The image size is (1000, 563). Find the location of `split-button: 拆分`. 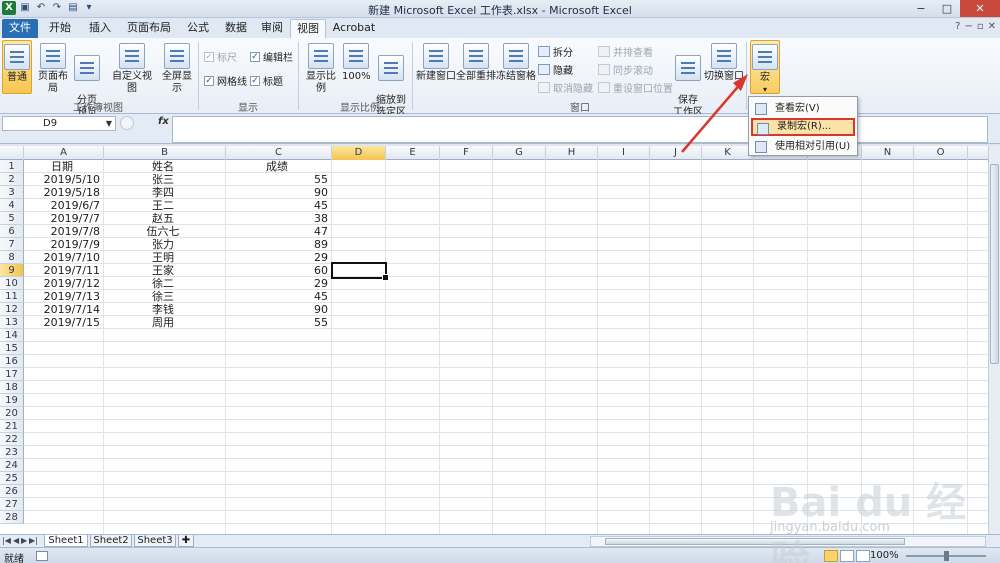

split-button: 拆分 is located at coordinates (555, 51).